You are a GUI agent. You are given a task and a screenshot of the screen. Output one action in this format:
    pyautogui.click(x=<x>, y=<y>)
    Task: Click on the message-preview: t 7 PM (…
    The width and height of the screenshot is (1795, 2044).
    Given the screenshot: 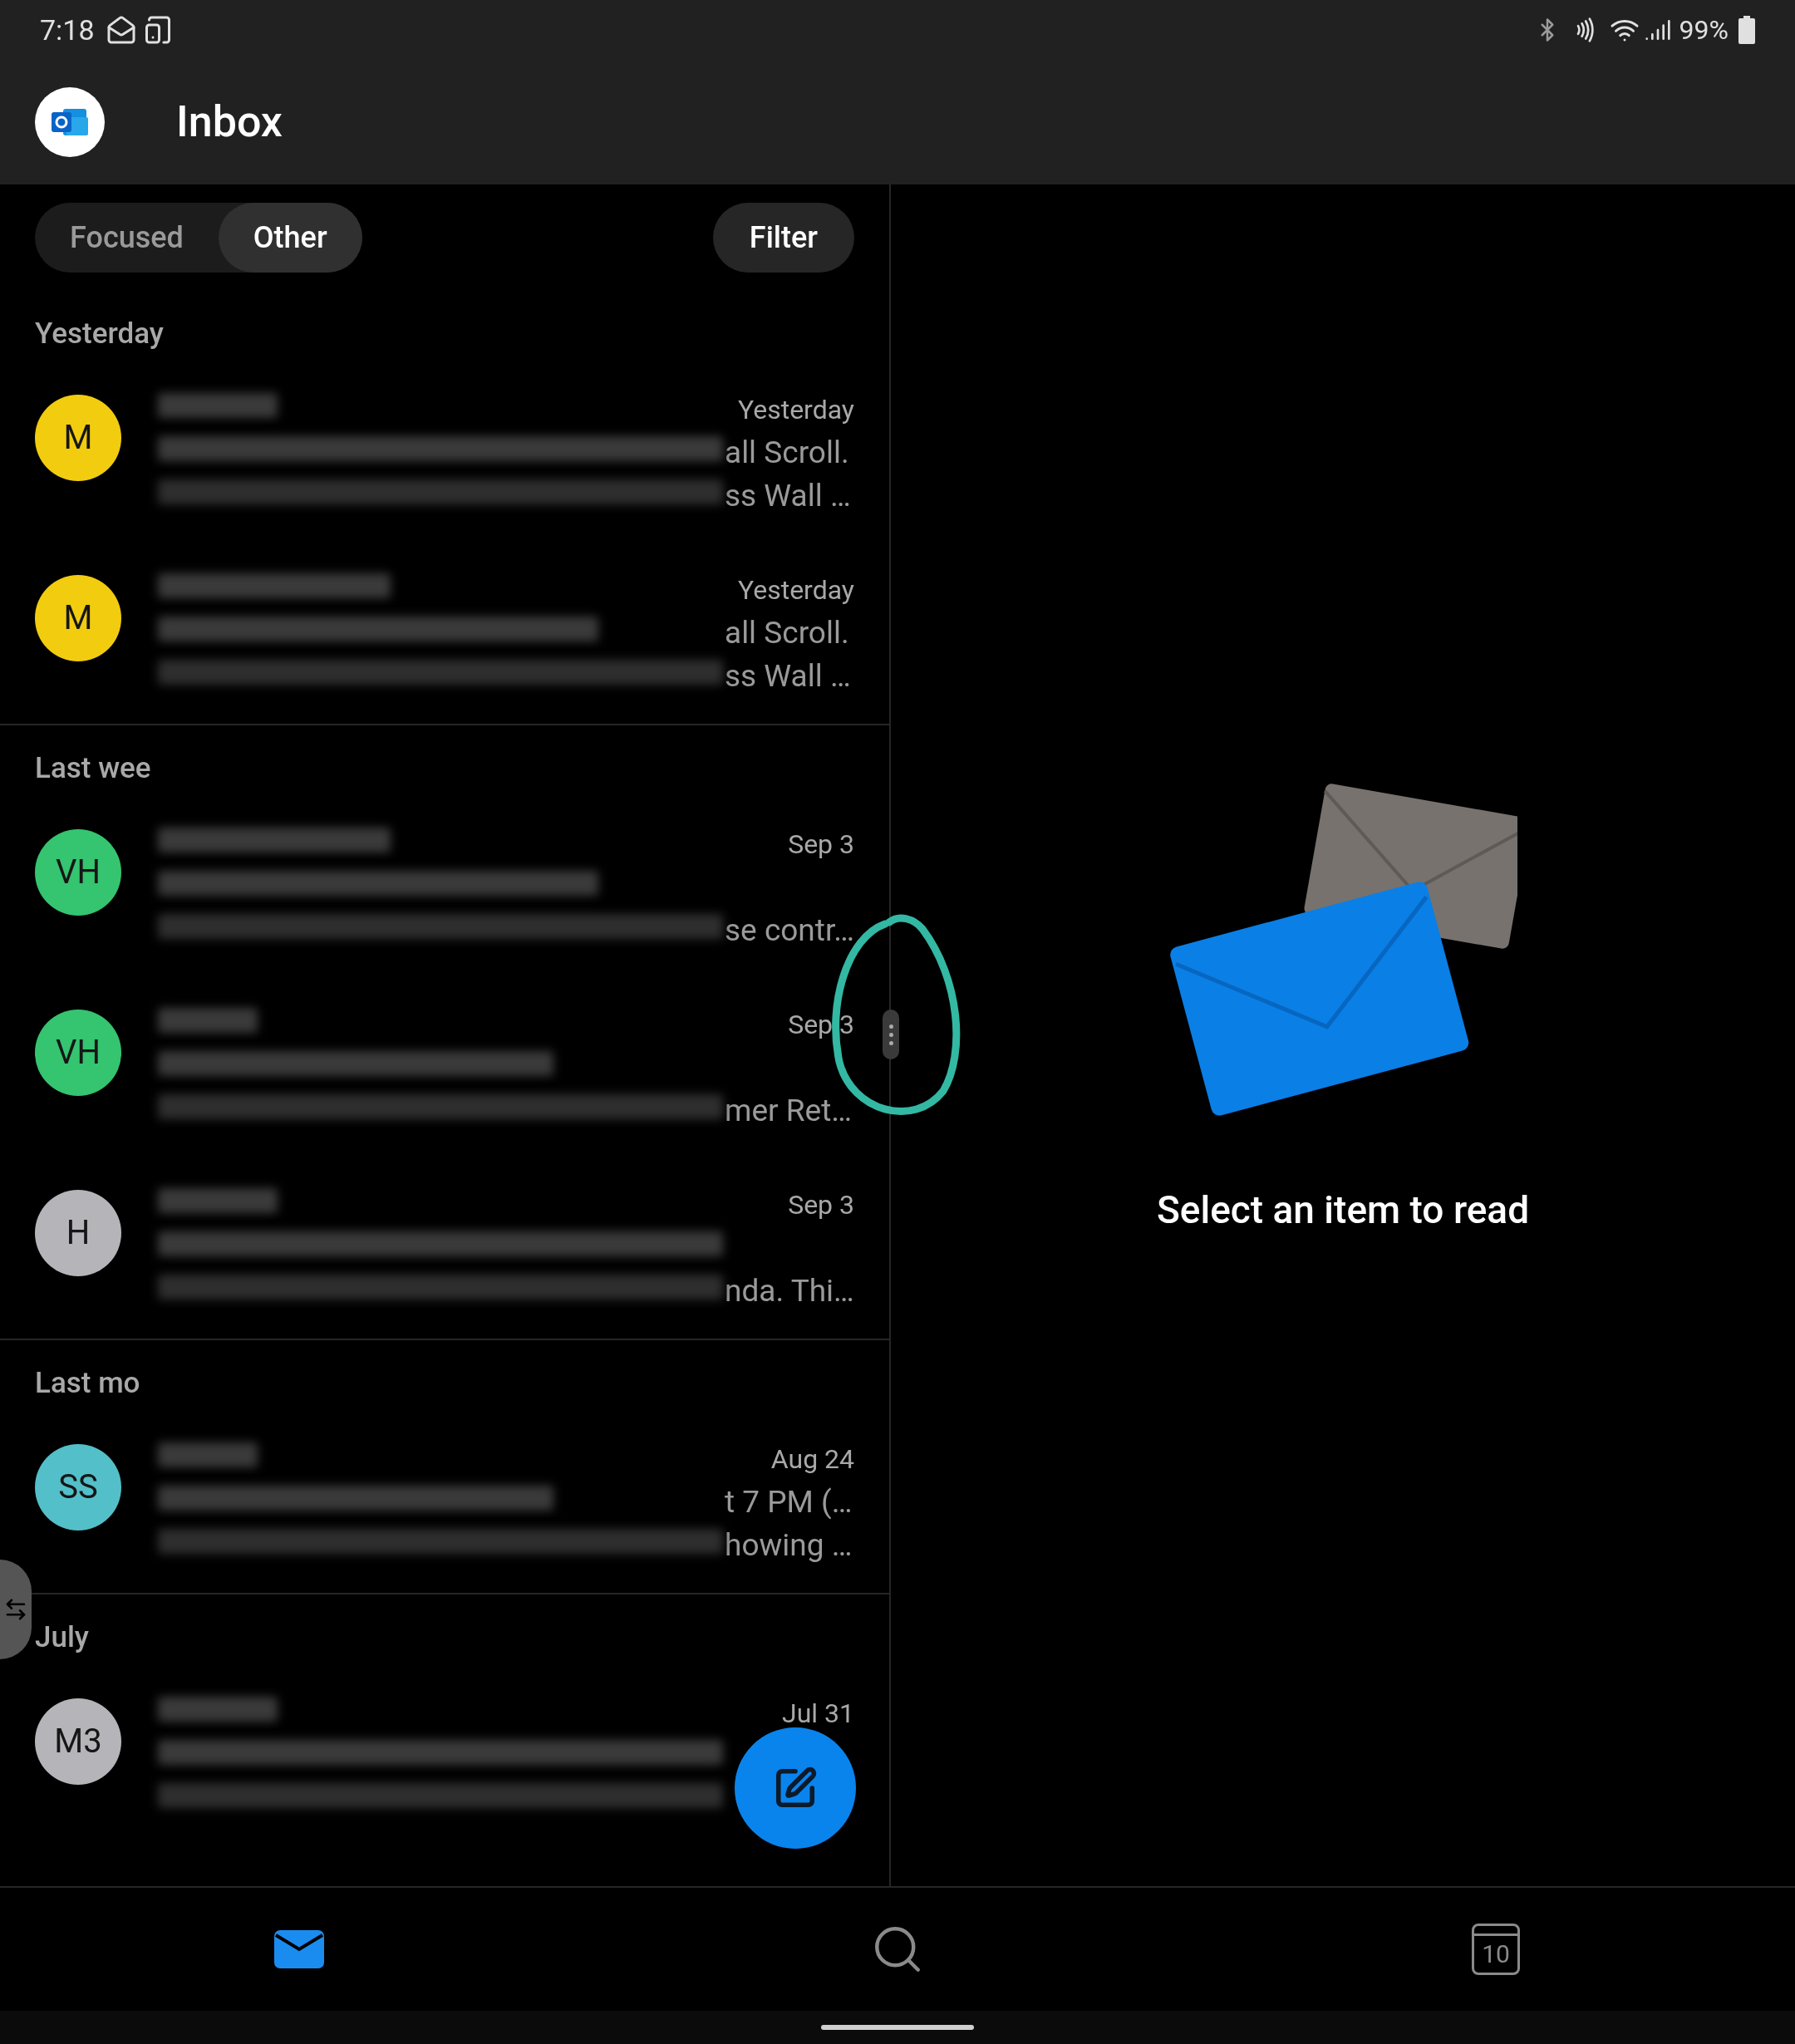 What is the action you would take?
    pyautogui.click(x=789, y=1503)
    